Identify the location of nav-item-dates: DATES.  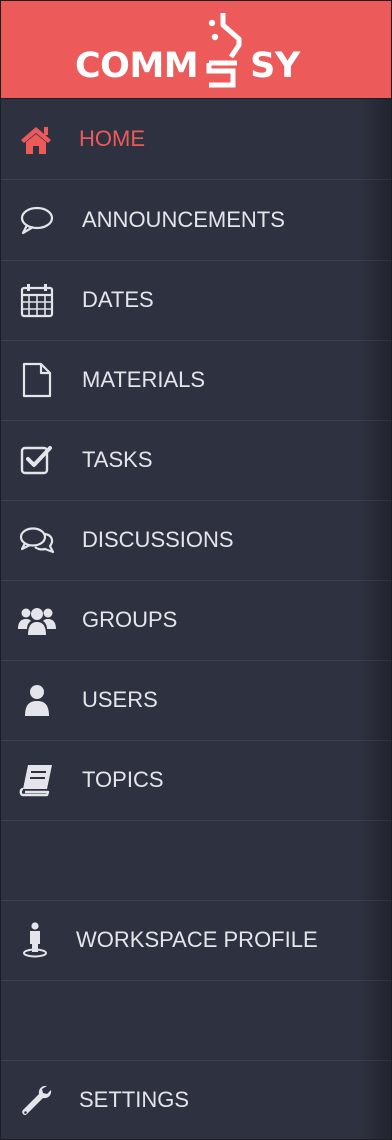
(196, 300).